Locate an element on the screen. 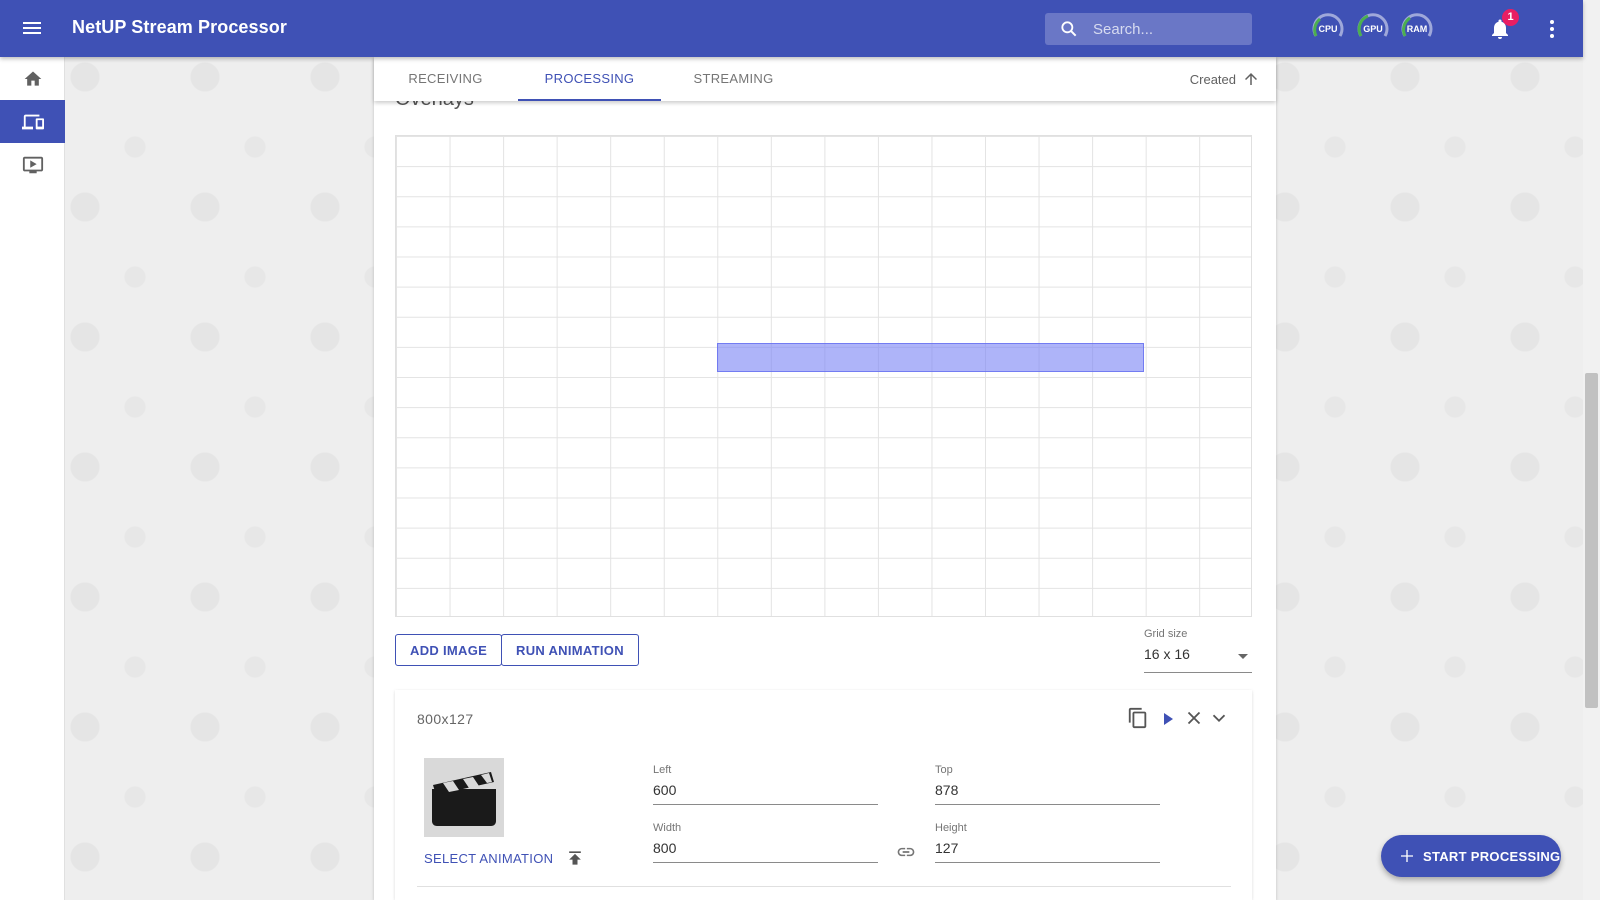  animation-thumbnail is located at coordinates (464, 797).